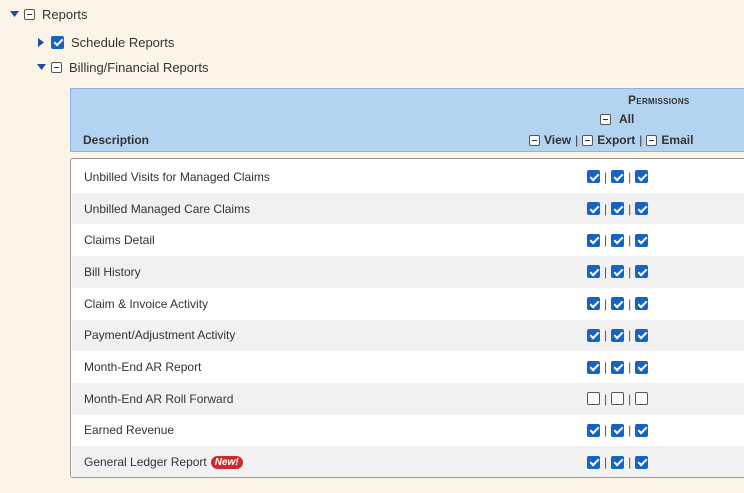 Image resolution: width=744 pixels, height=493 pixels. What do you see at coordinates (57, 42) in the screenshot?
I see `schedule-reports-checkbox` at bounding box center [57, 42].